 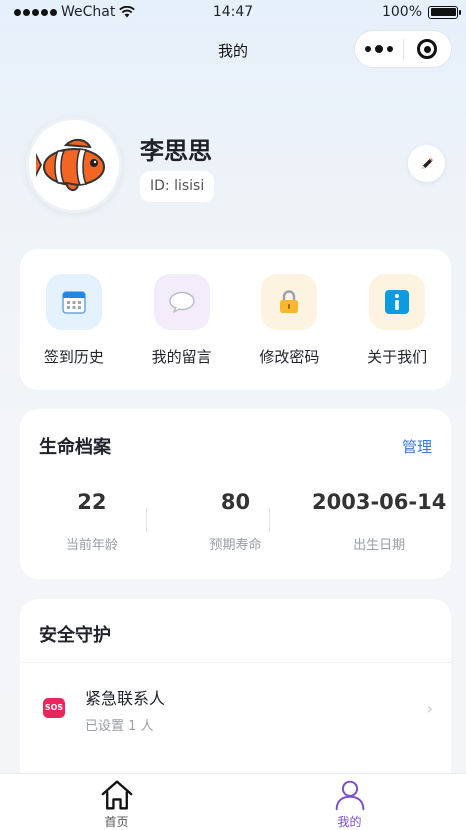 I want to click on manage-link: 管理, so click(x=417, y=446).